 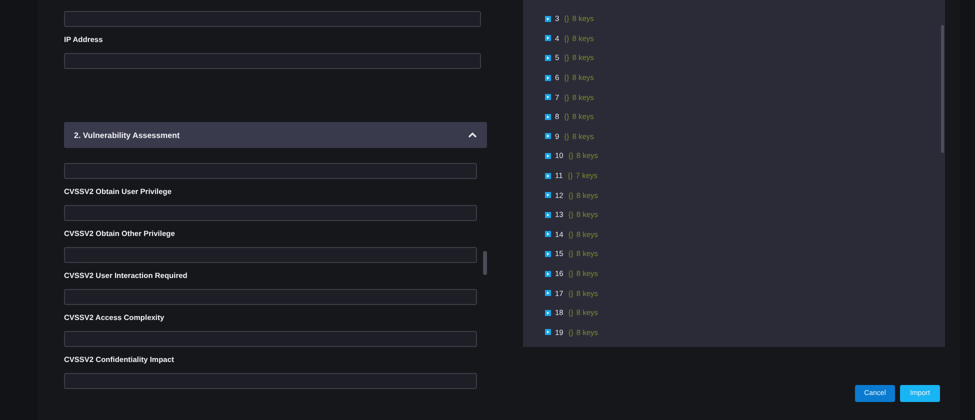 I want to click on section-title: 2. Vulnerability Assessment, so click(x=127, y=135).